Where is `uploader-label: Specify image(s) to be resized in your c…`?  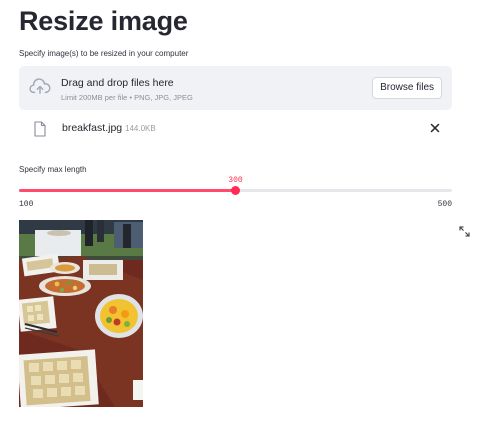
uploader-label: Specify image(s) to be resized in your c… is located at coordinates (104, 53).